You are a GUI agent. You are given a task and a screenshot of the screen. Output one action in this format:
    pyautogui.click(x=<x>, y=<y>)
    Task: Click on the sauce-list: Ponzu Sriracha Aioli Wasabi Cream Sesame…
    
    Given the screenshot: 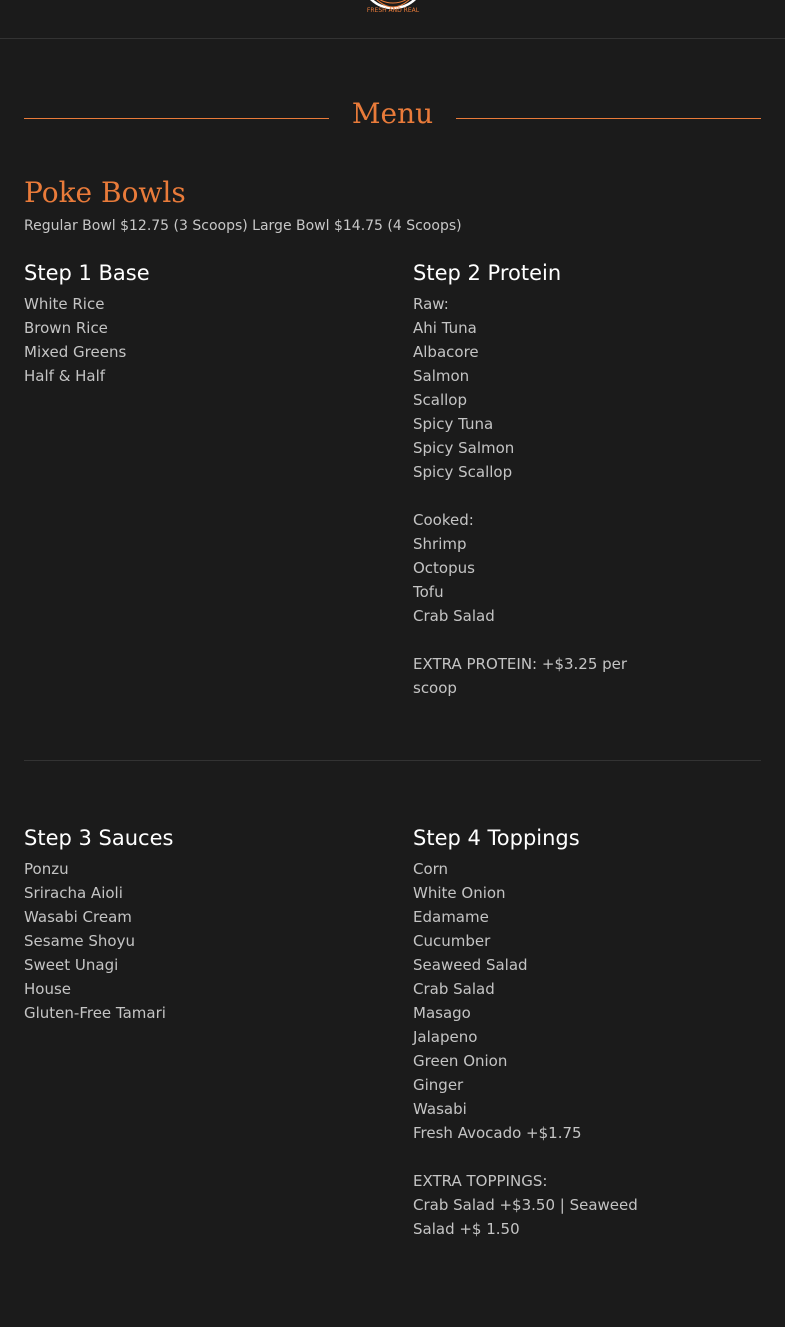 What is the action you would take?
    pyautogui.click(x=139, y=941)
    